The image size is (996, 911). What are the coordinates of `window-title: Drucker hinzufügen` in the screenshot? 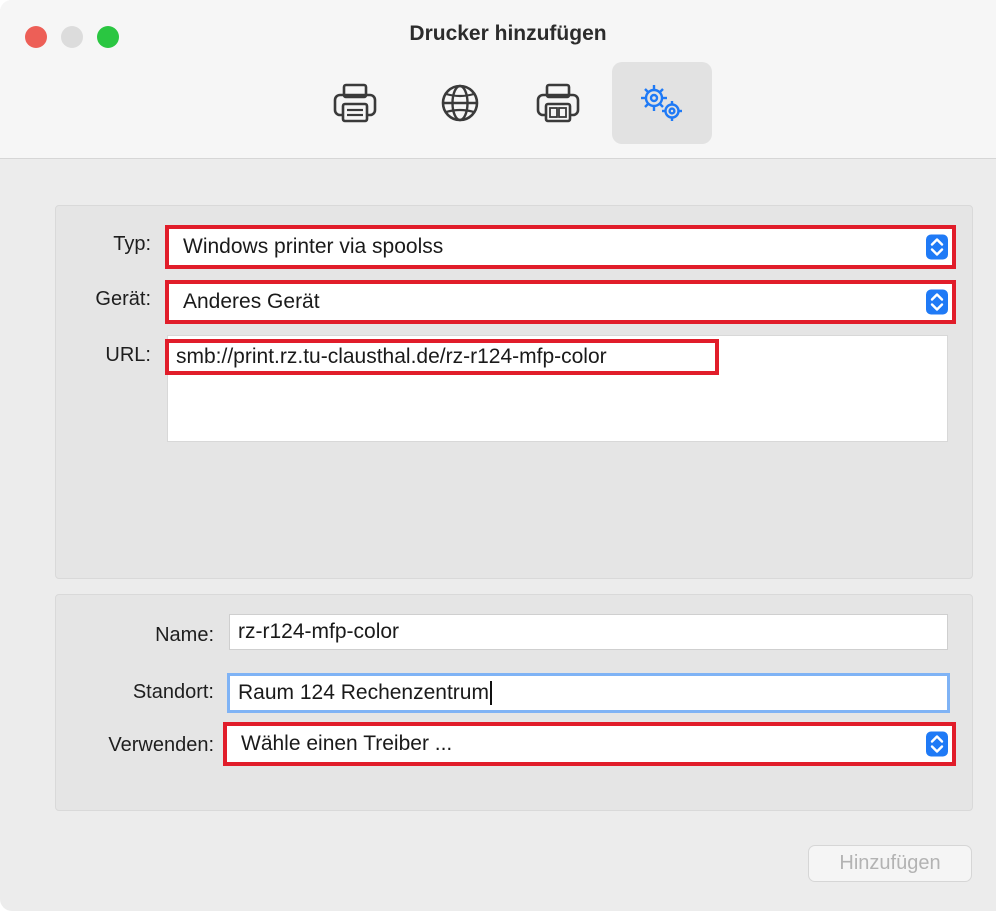 It's located at (508, 33).